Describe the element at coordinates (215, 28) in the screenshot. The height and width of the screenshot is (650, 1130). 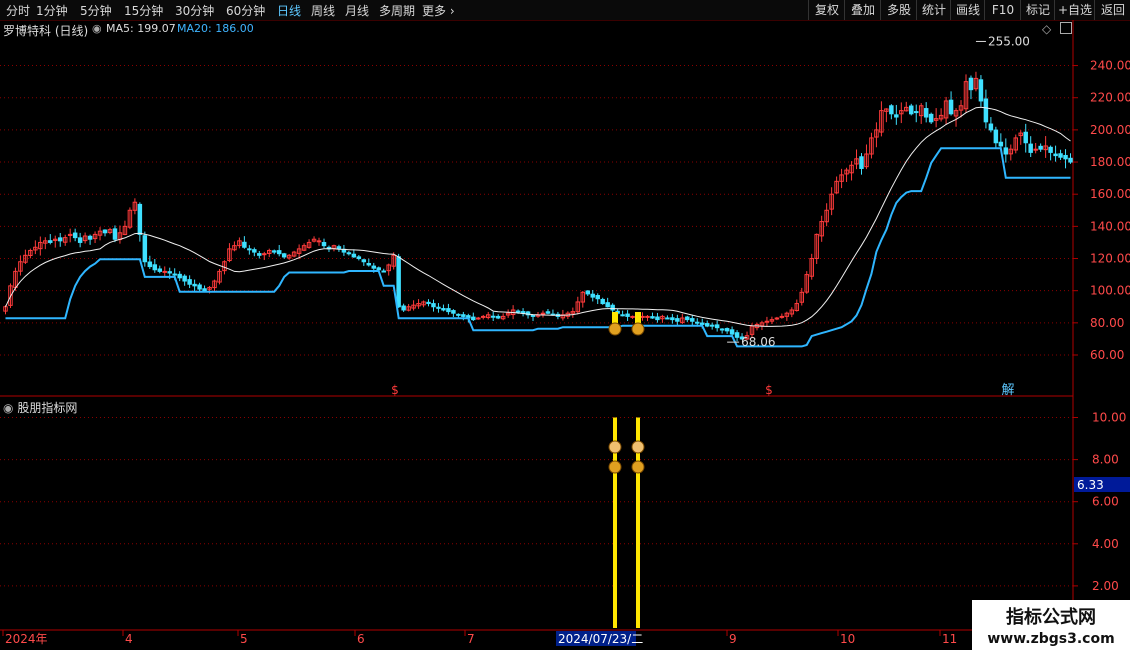
I see `ma20-label: MA20: 186.00` at that location.